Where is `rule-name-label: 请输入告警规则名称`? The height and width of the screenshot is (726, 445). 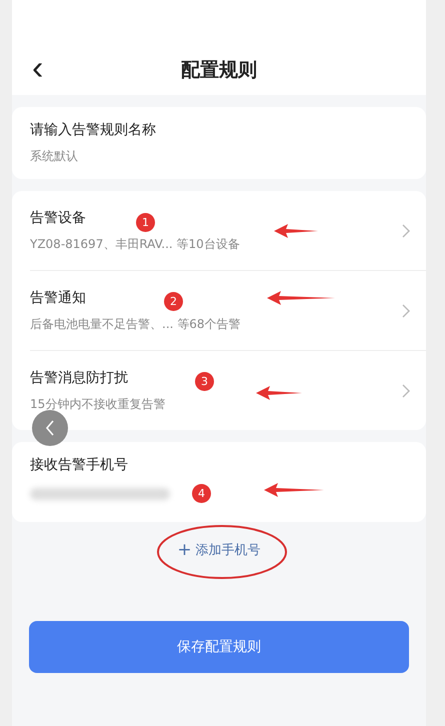 rule-name-label: 请输入告警规则名称 is located at coordinates (93, 130).